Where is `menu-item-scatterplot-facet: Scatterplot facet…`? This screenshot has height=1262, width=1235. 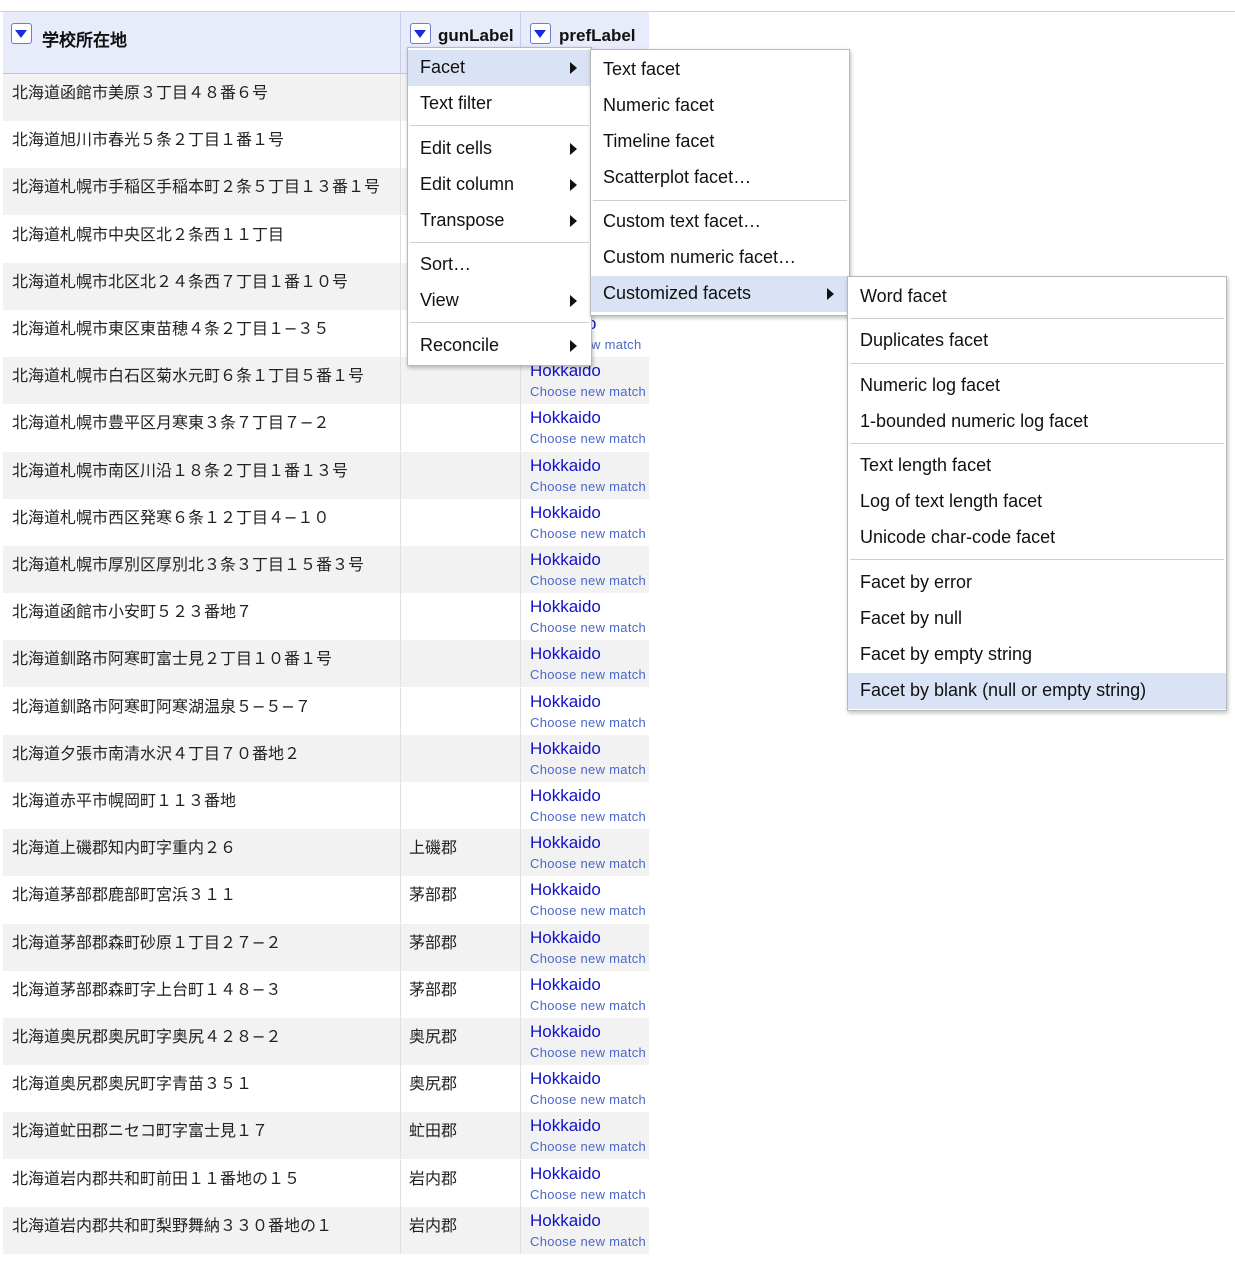
menu-item-scatterplot-facet: Scatterplot facet… is located at coordinates (720, 178).